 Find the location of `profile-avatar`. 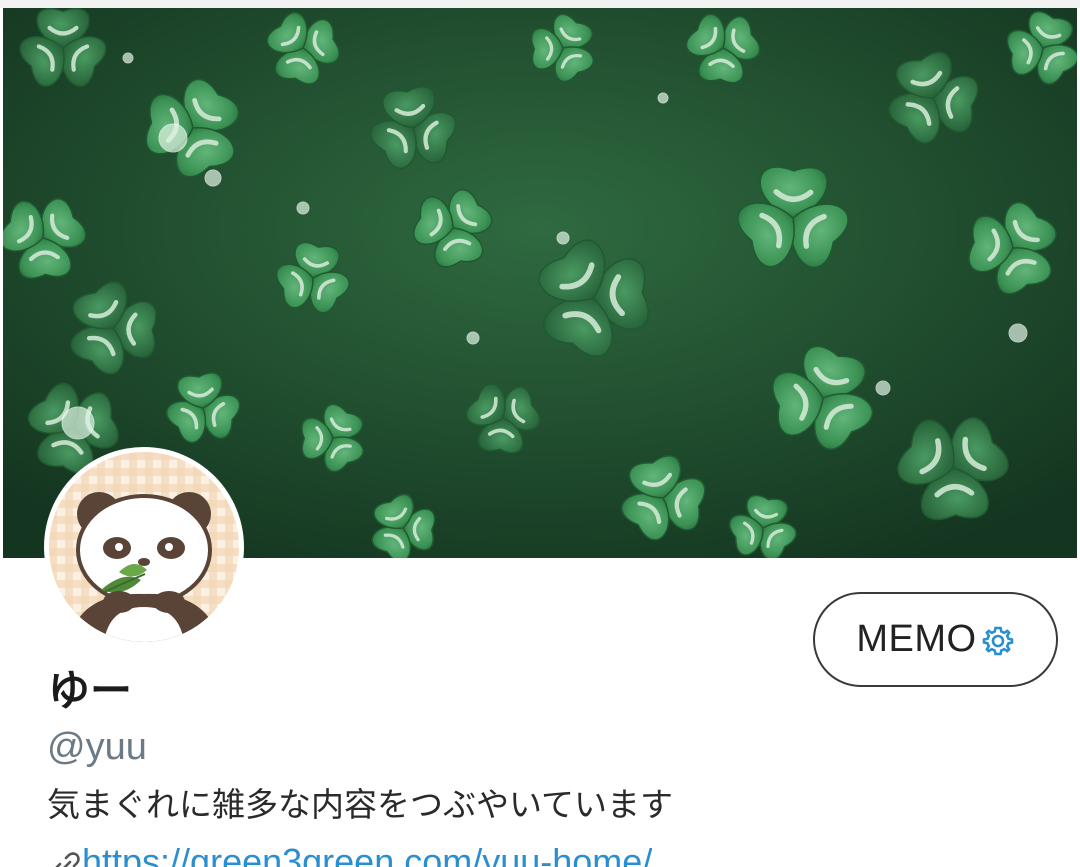

profile-avatar is located at coordinates (144, 547).